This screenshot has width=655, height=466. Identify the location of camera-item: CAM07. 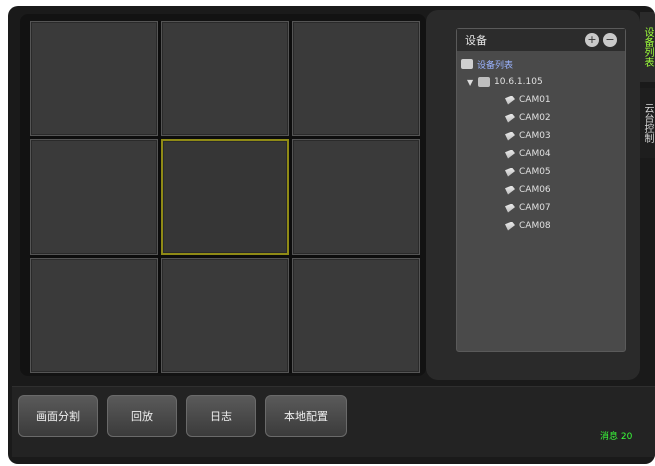
(528, 208).